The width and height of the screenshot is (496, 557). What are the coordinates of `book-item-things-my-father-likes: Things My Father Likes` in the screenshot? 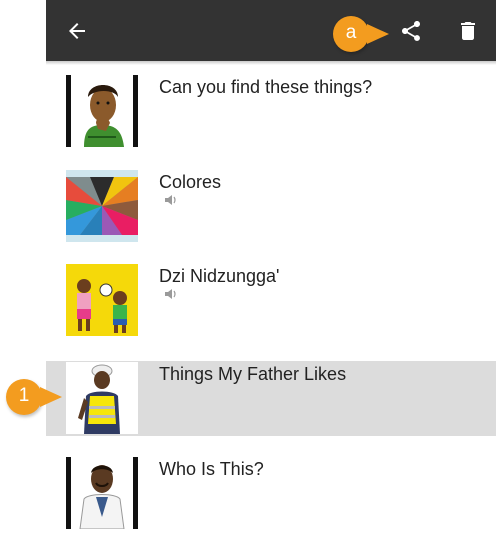 It's located at (271, 398).